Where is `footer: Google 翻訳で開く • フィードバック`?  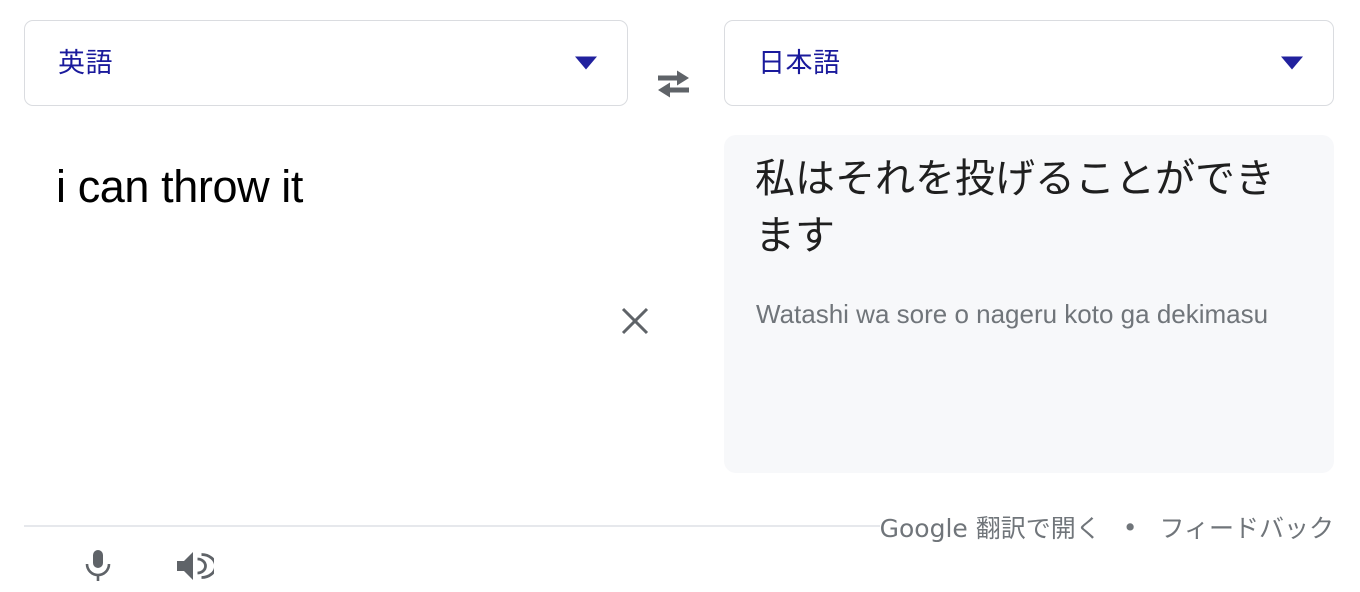 footer: Google 翻訳で開く • フィードバック is located at coordinates (680, 527).